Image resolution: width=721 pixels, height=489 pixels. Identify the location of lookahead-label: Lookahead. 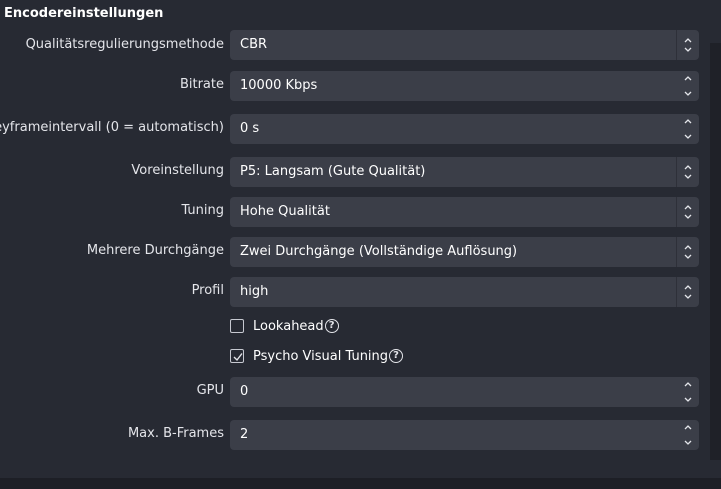
(288, 326).